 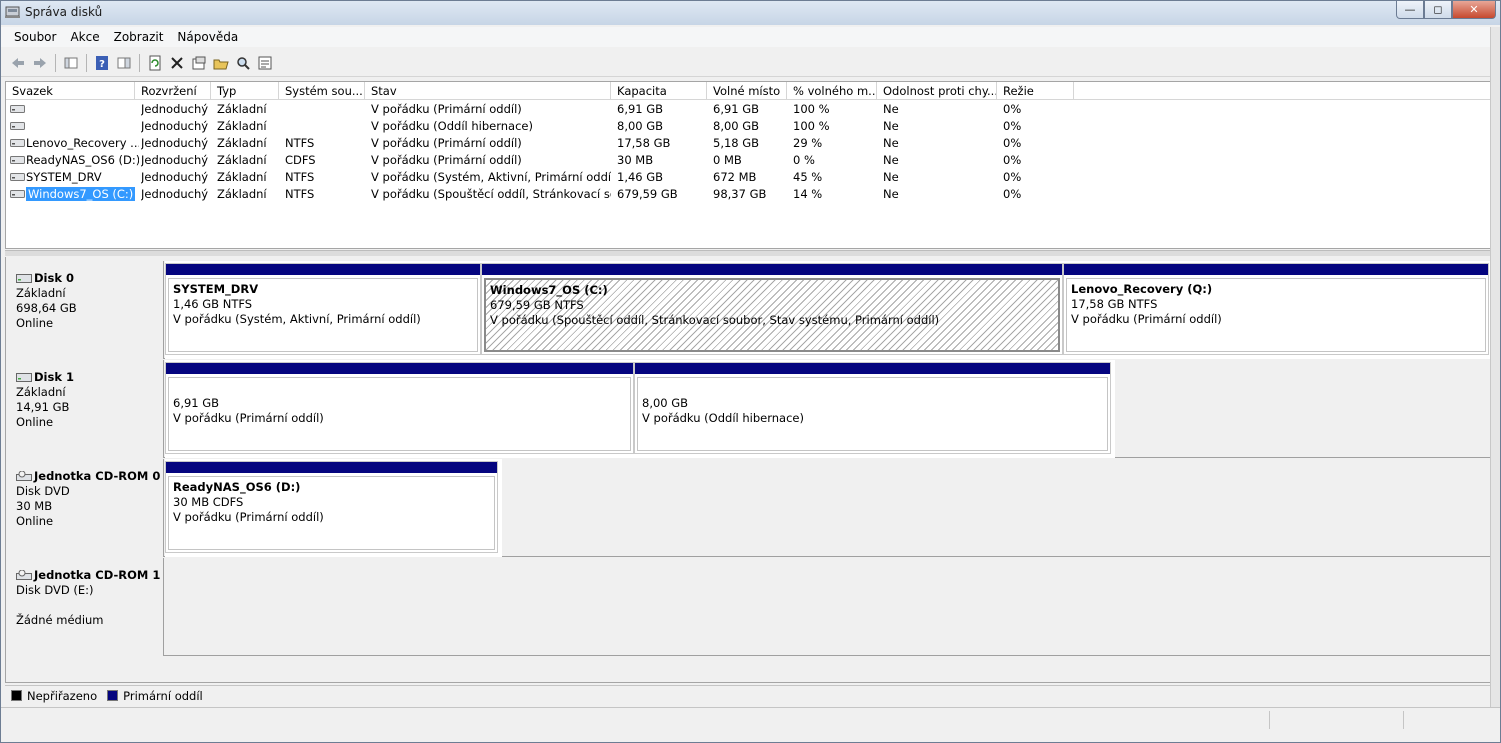 I want to click on search-button, so click(x=243, y=63).